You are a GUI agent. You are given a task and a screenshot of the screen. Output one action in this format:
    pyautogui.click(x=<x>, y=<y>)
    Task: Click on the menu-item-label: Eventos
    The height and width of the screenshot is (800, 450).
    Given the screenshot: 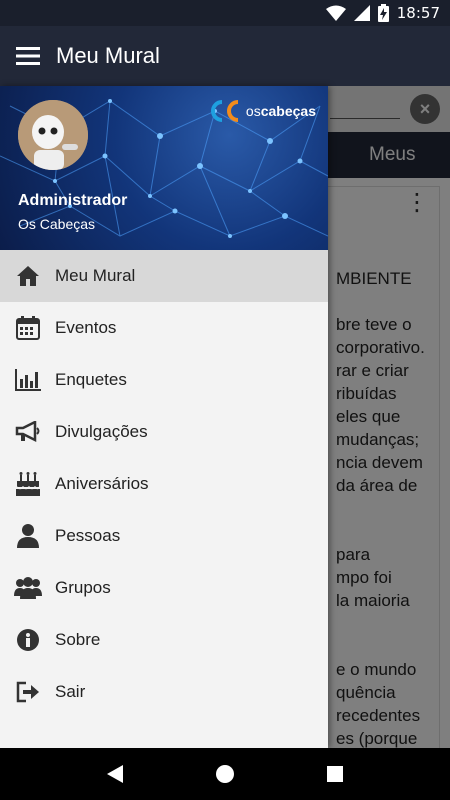 What is the action you would take?
    pyautogui.click(x=86, y=327)
    